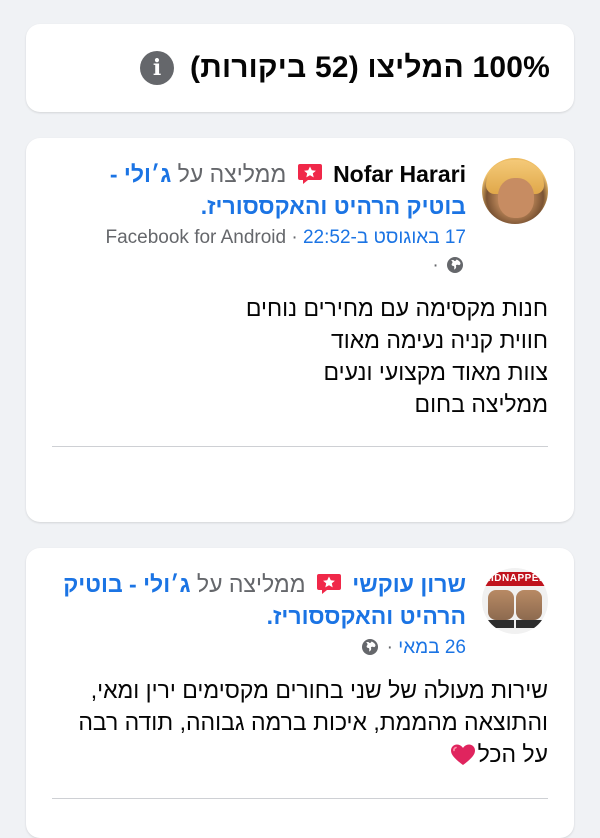 The width and height of the screenshot is (600, 838). I want to click on info-icon: i, so click(157, 68).